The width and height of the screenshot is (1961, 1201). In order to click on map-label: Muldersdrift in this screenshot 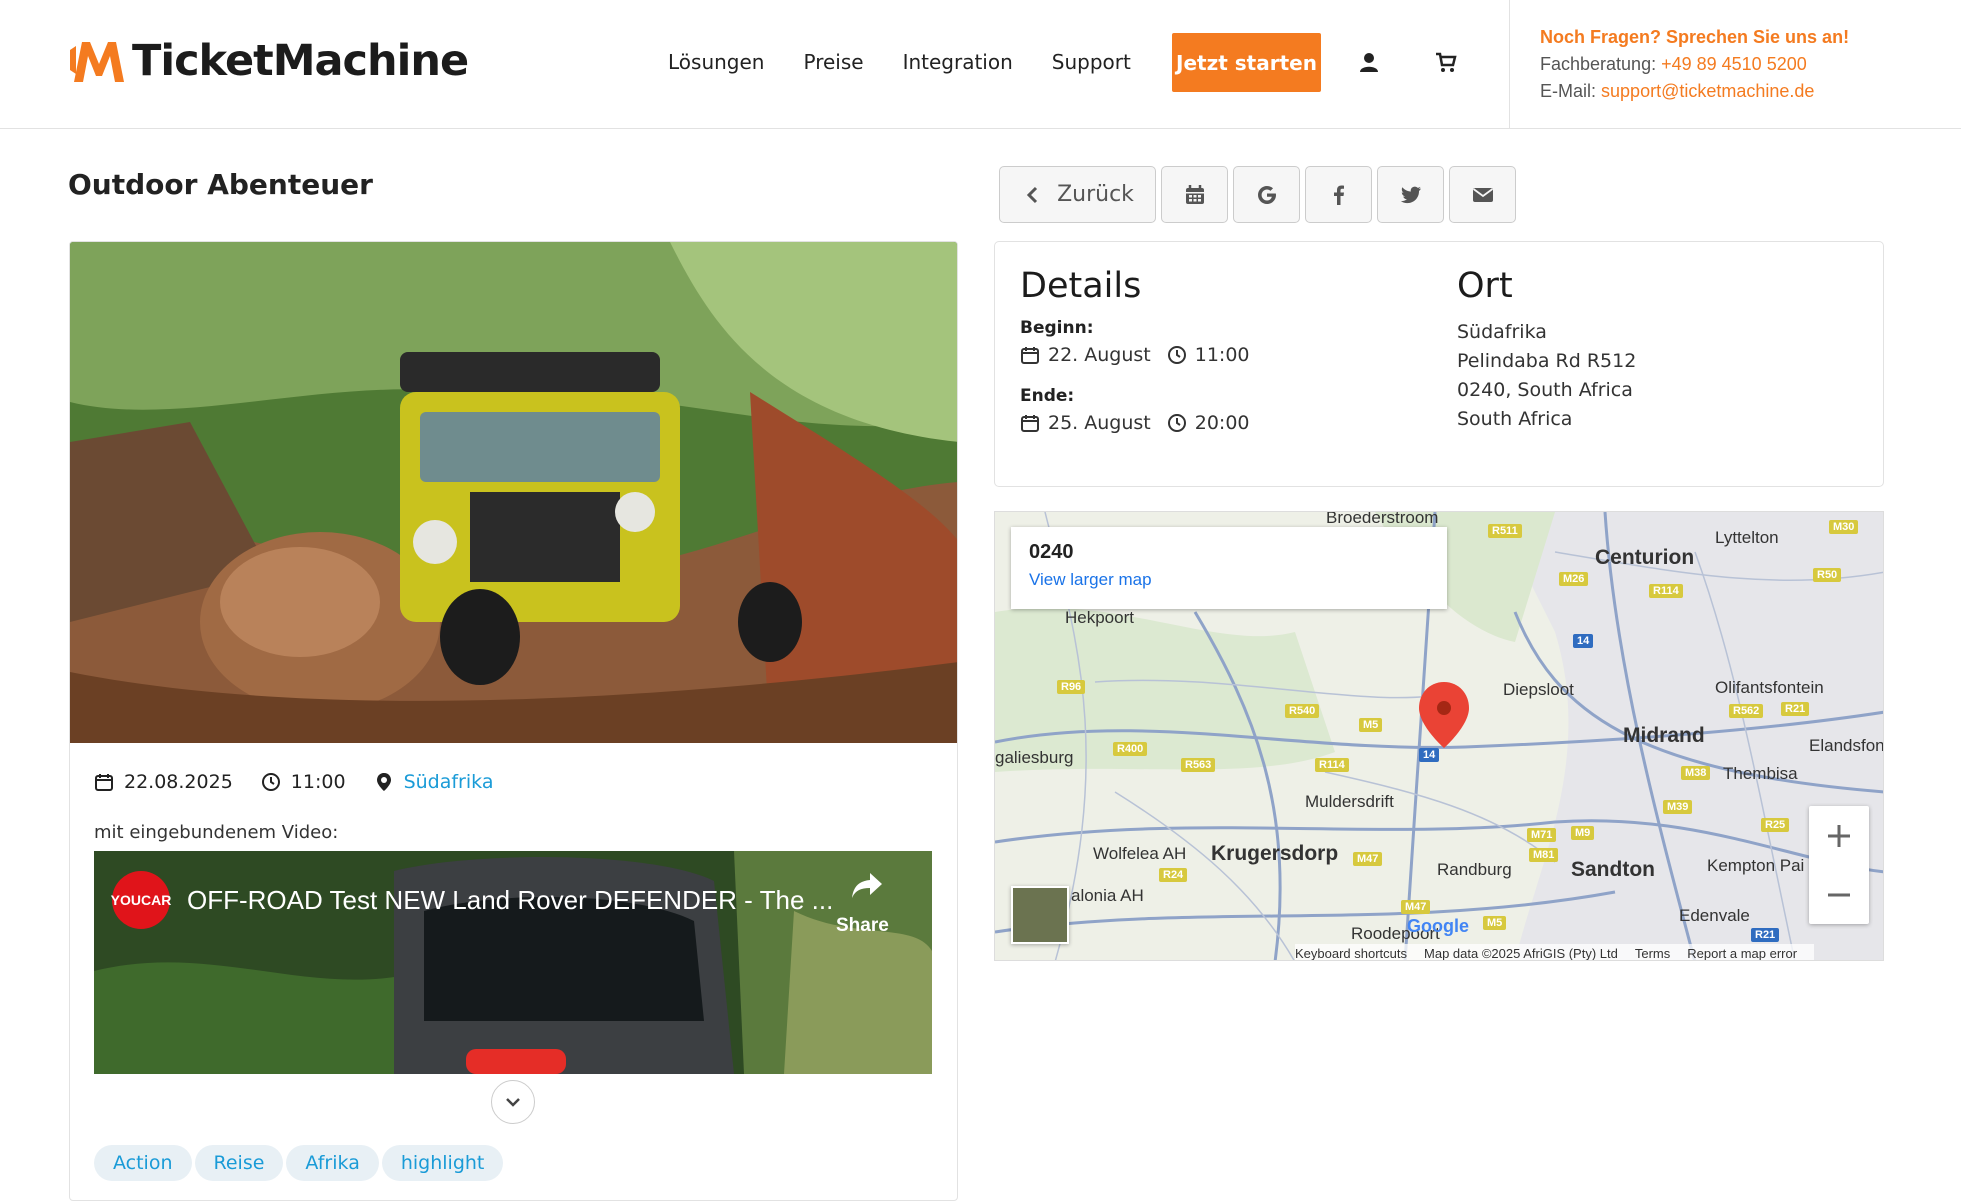, I will do `click(1349, 801)`.